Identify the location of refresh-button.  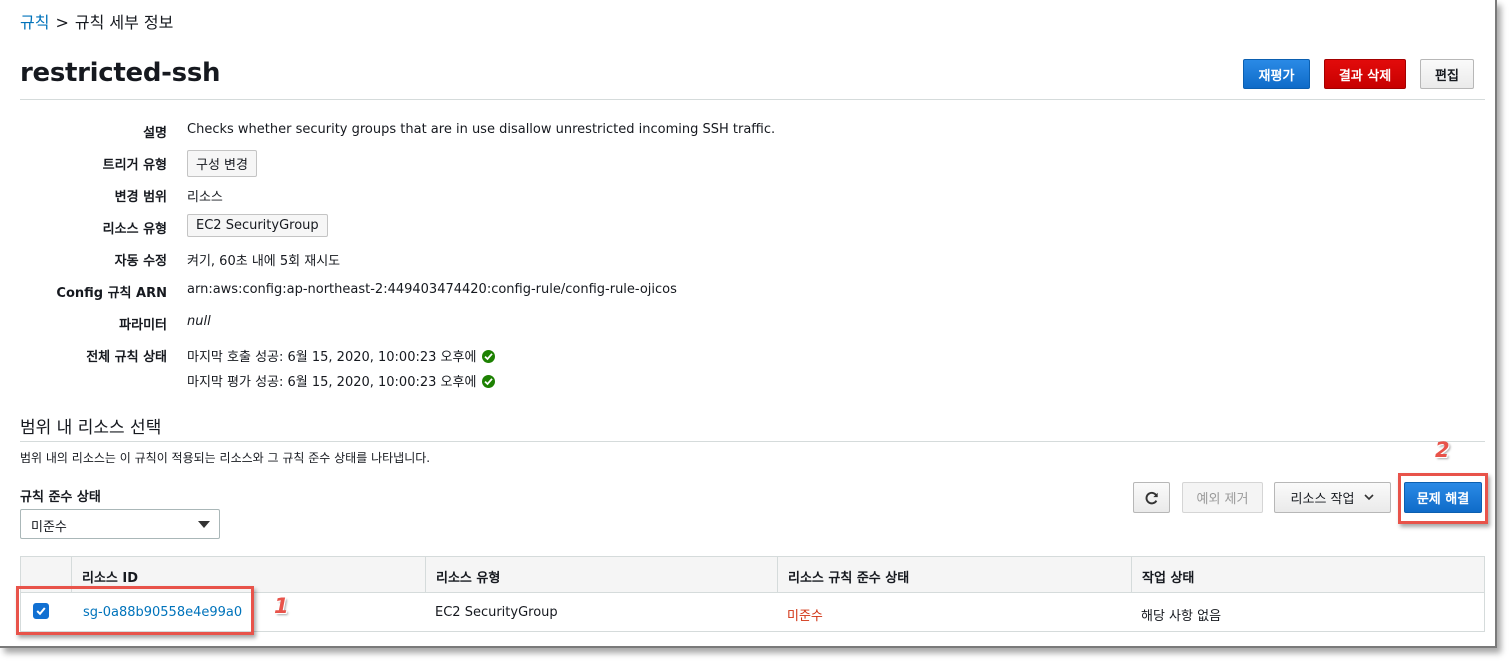
(1151, 497).